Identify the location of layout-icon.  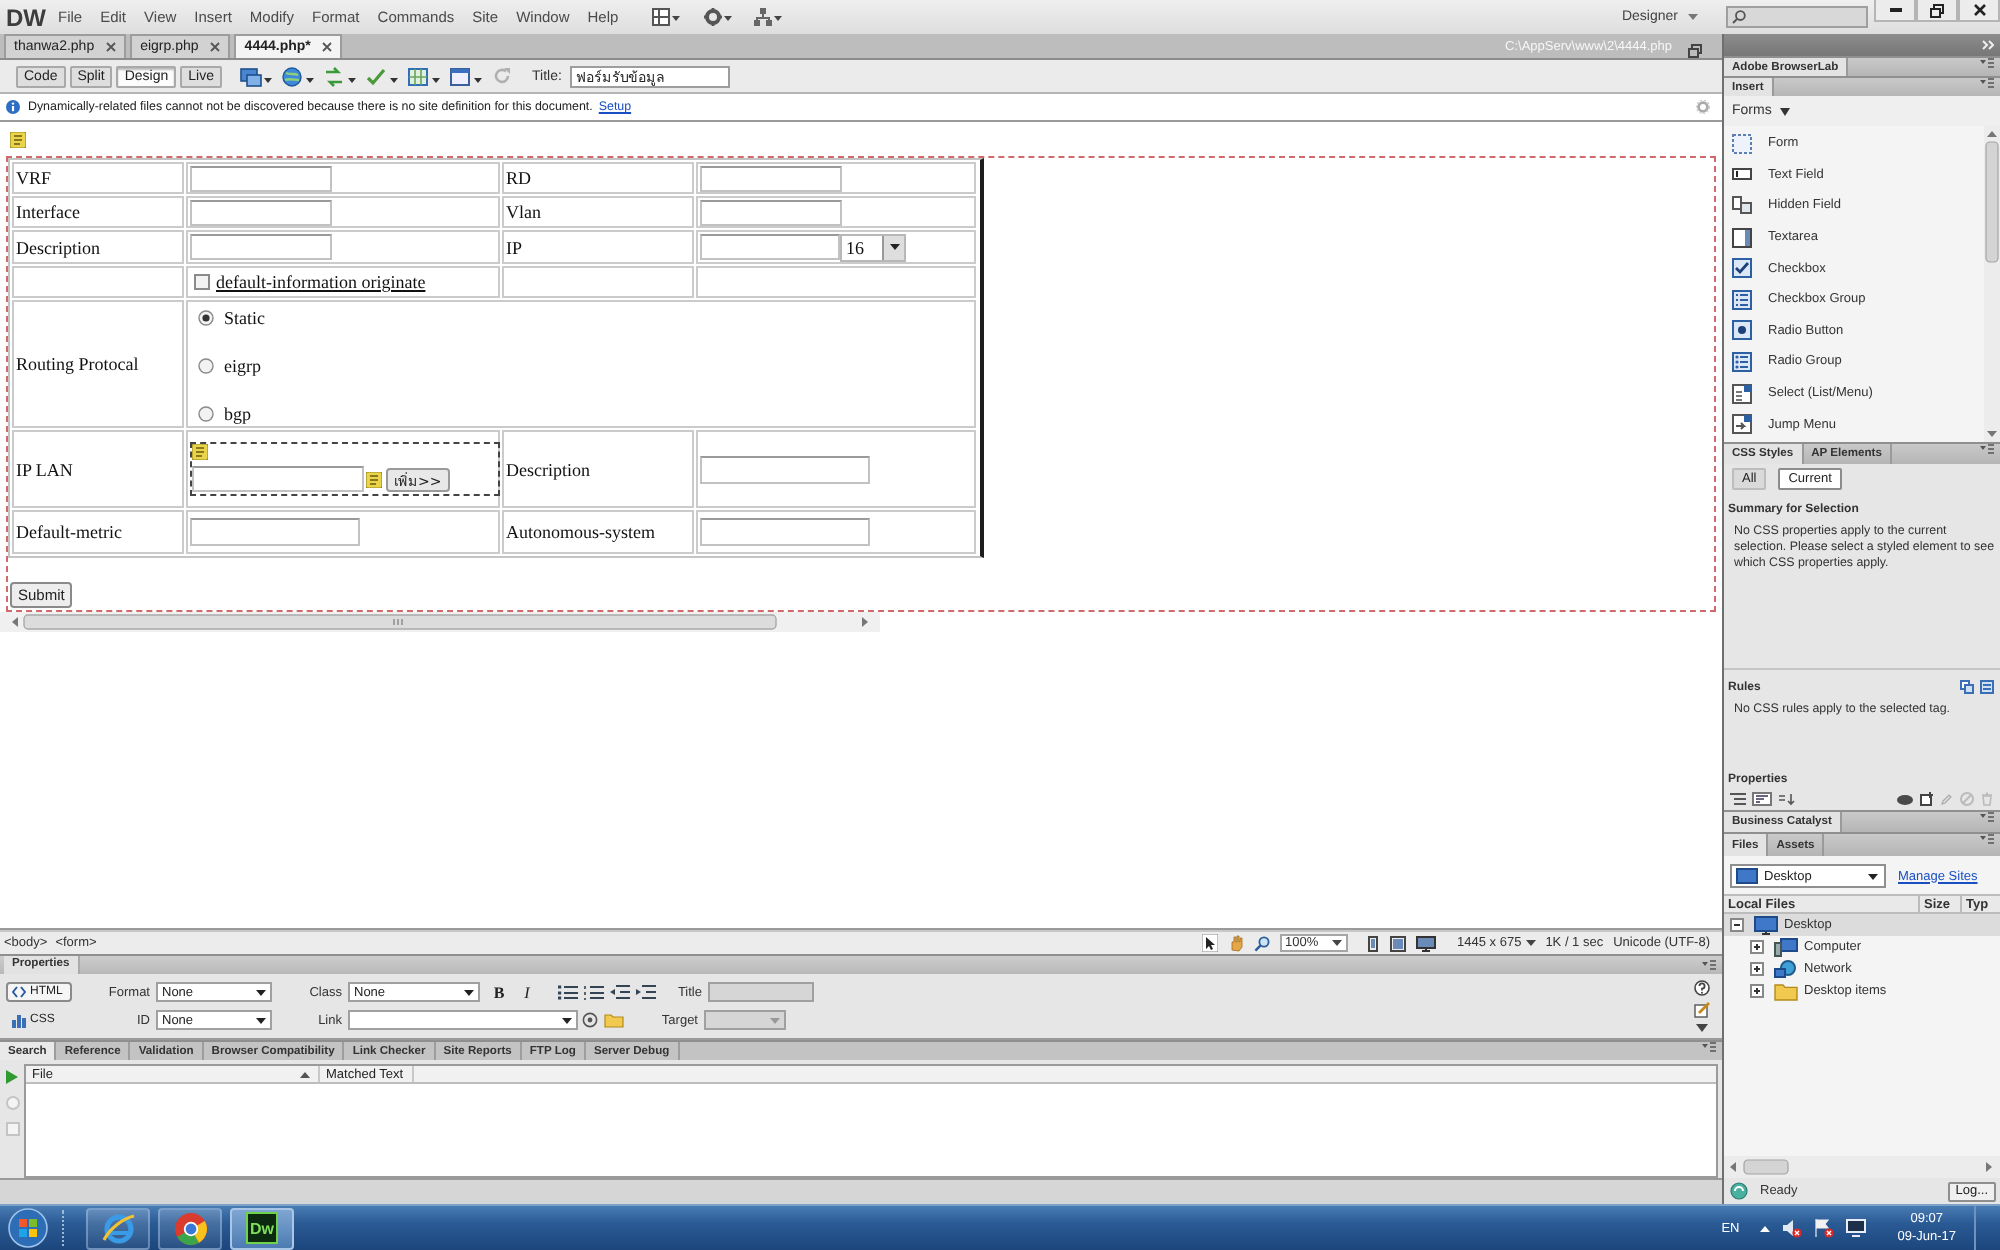
(666, 17).